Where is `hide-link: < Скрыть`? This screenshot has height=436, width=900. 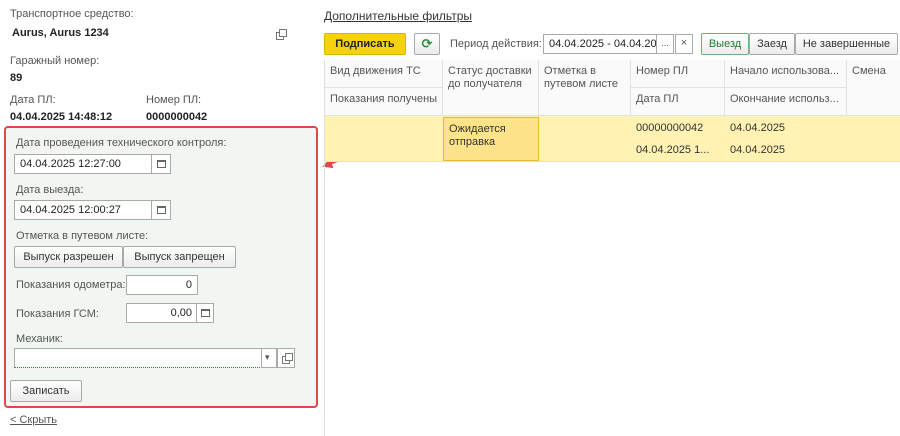 hide-link: < Скрыть is located at coordinates (33, 420).